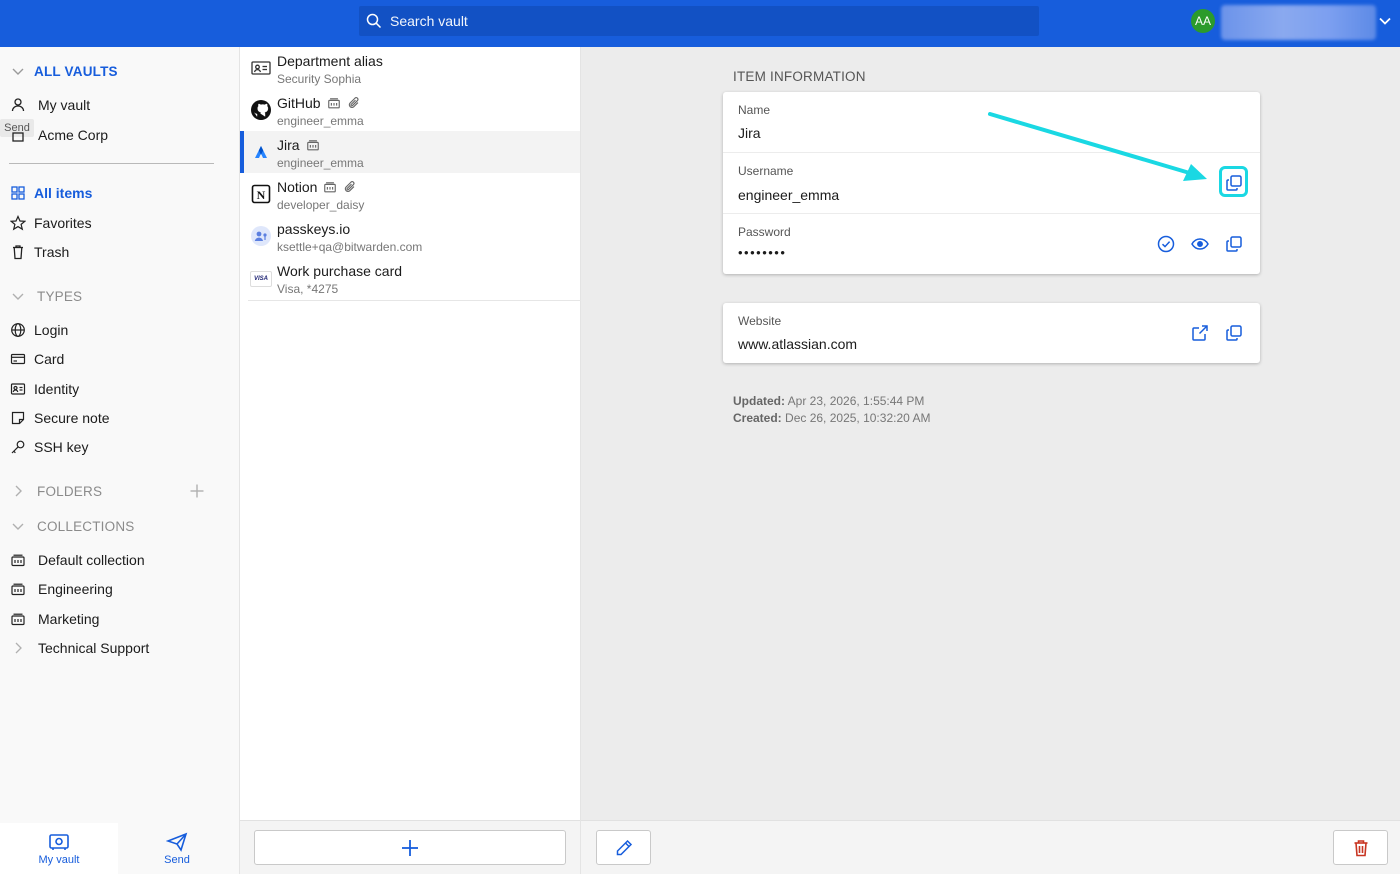 The image size is (1400, 874). Describe the element at coordinates (261, 279) in the screenshot. I see `visa-icon: VISA` at that location.